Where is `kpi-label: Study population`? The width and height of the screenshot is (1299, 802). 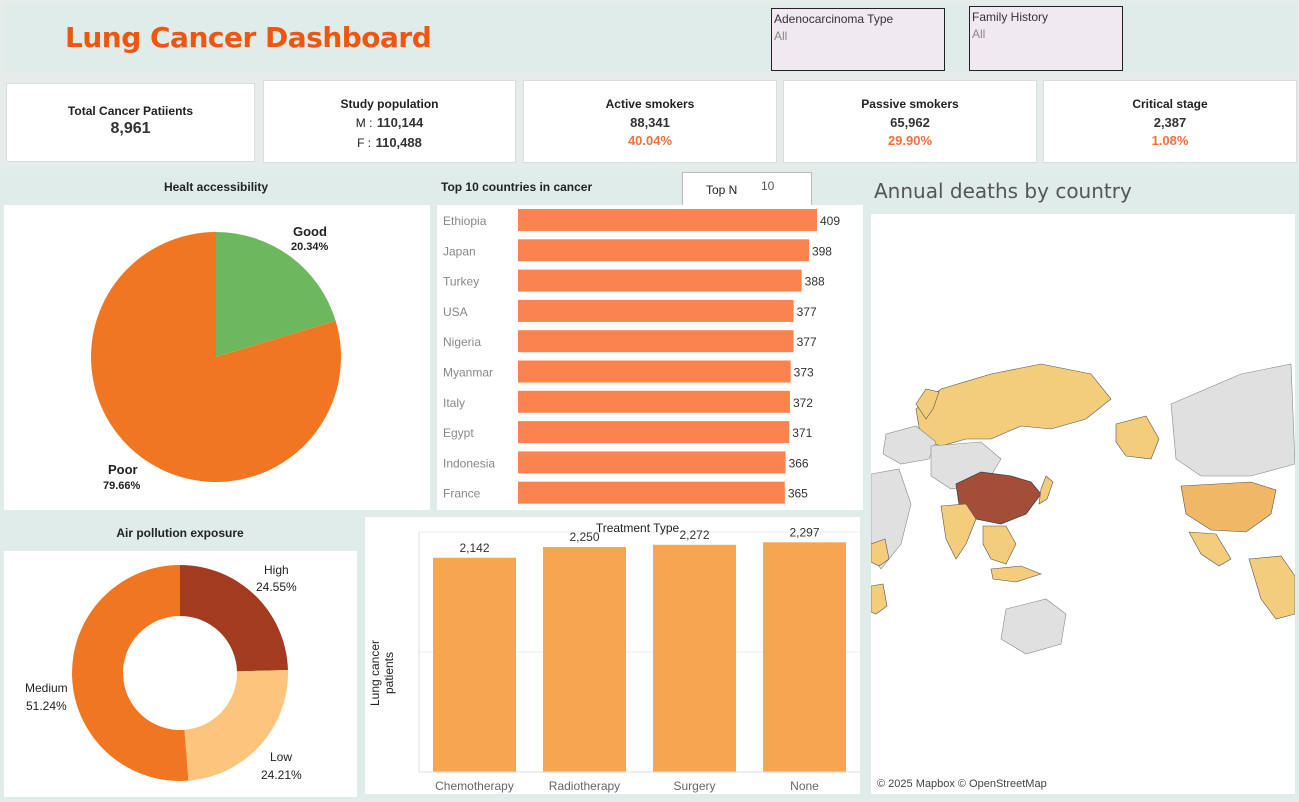 kpi-label: Study population is located at coordinates (389, 104).